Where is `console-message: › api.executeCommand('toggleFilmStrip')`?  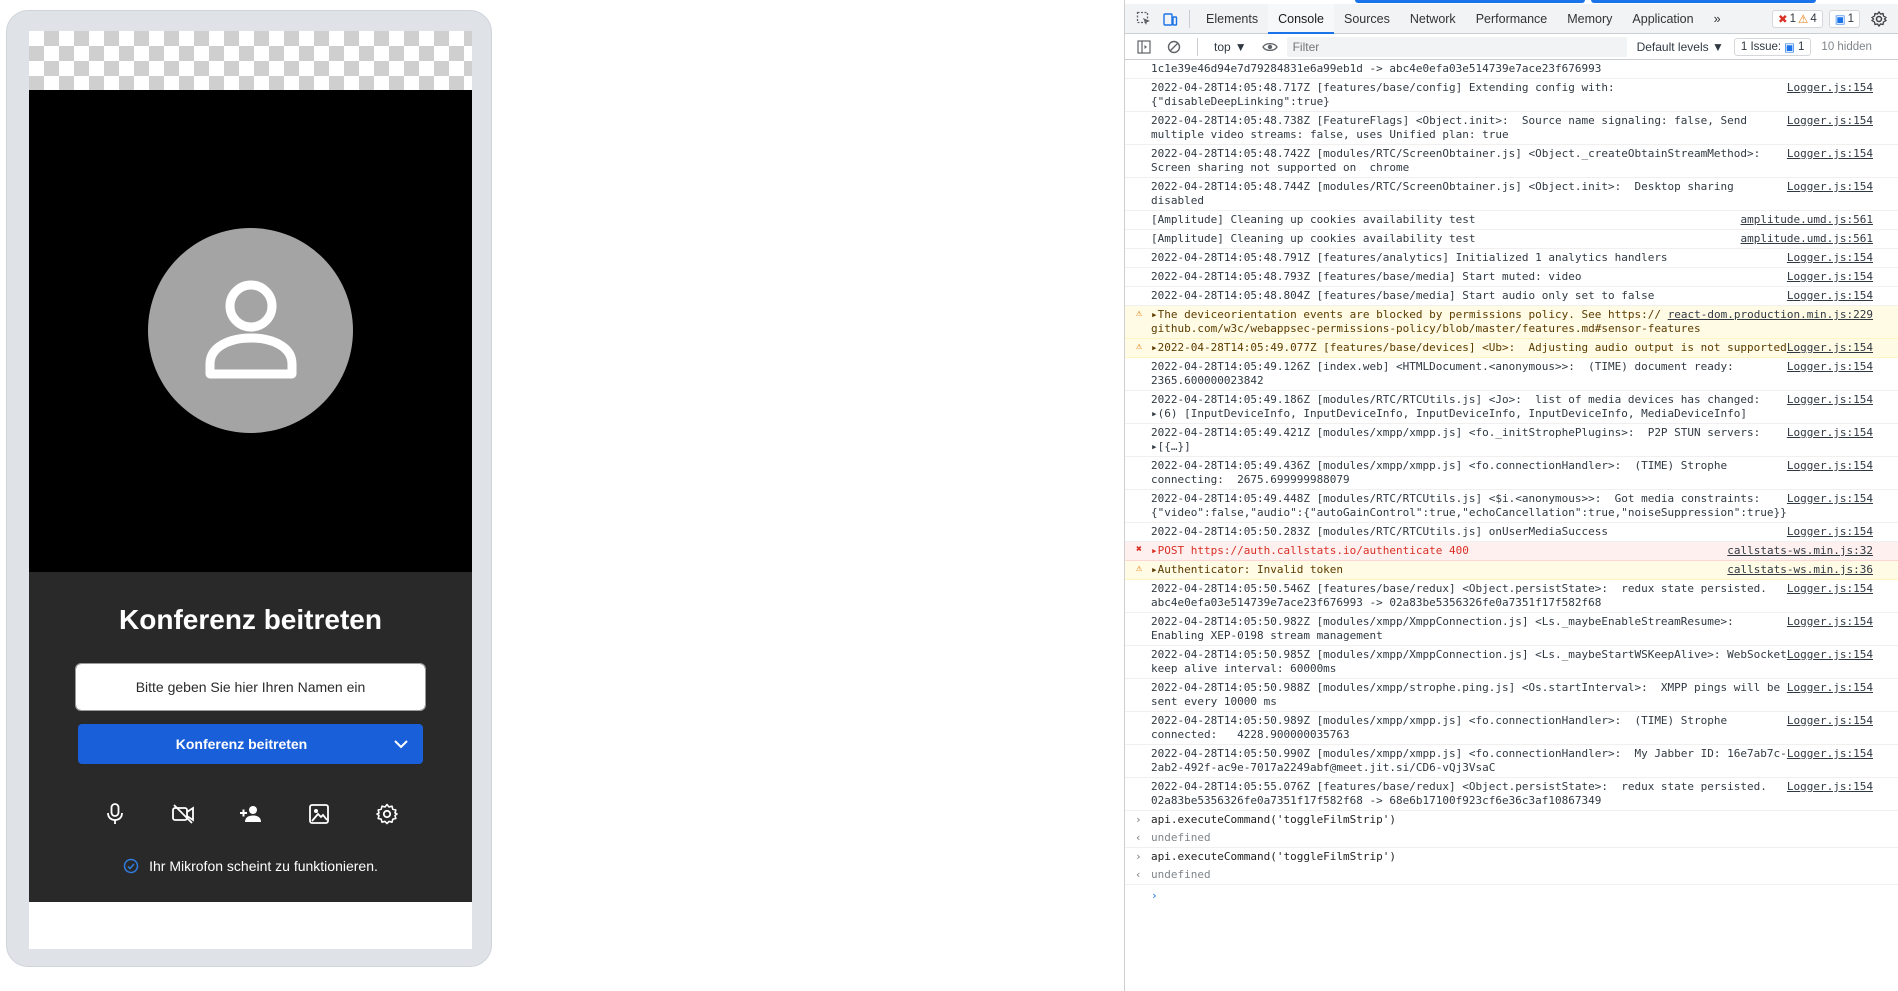 console-message: › api.executeCommand('toggleFilmStrip') is located at coordinates (1511, 820).